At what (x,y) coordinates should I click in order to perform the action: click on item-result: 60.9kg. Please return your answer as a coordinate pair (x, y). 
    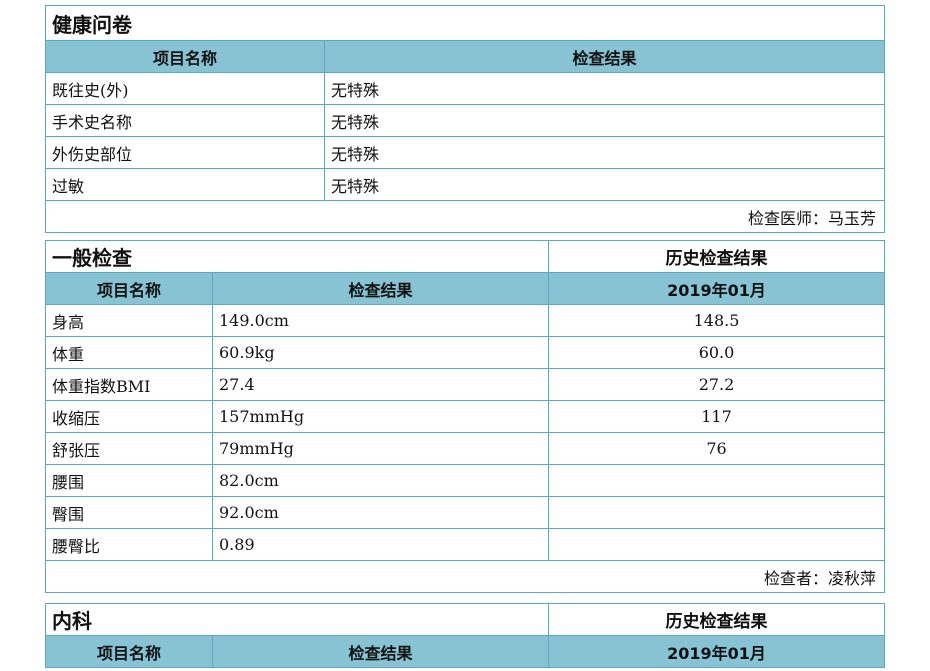
    Looking at the image, I should click on (380, 352).